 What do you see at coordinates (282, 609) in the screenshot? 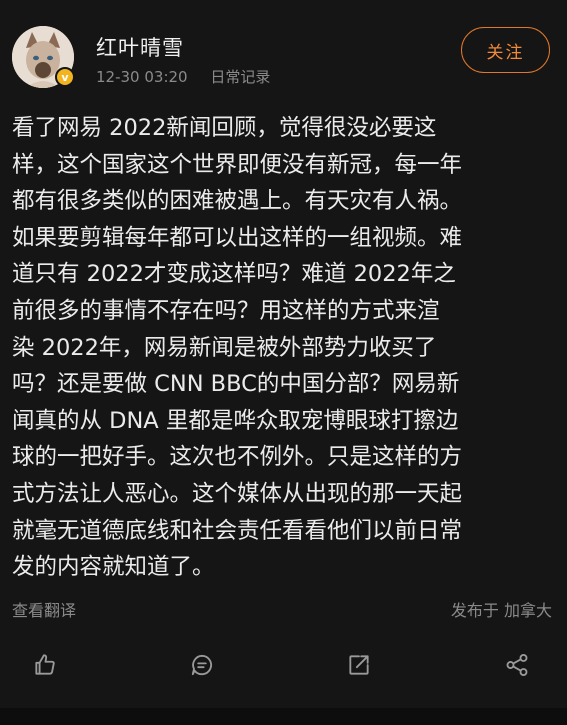
I see `post-footer: 查看翻译 发布于 加拿大` at bounding box center [282, 609].